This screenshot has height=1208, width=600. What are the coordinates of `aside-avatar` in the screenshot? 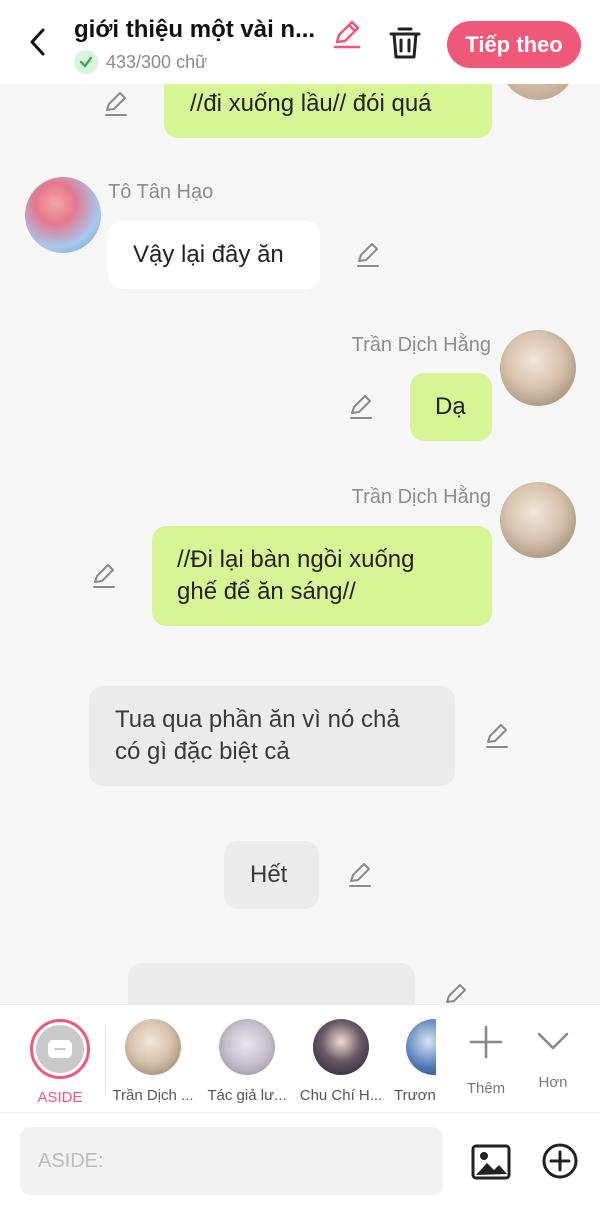 It's located at (60, 1049).